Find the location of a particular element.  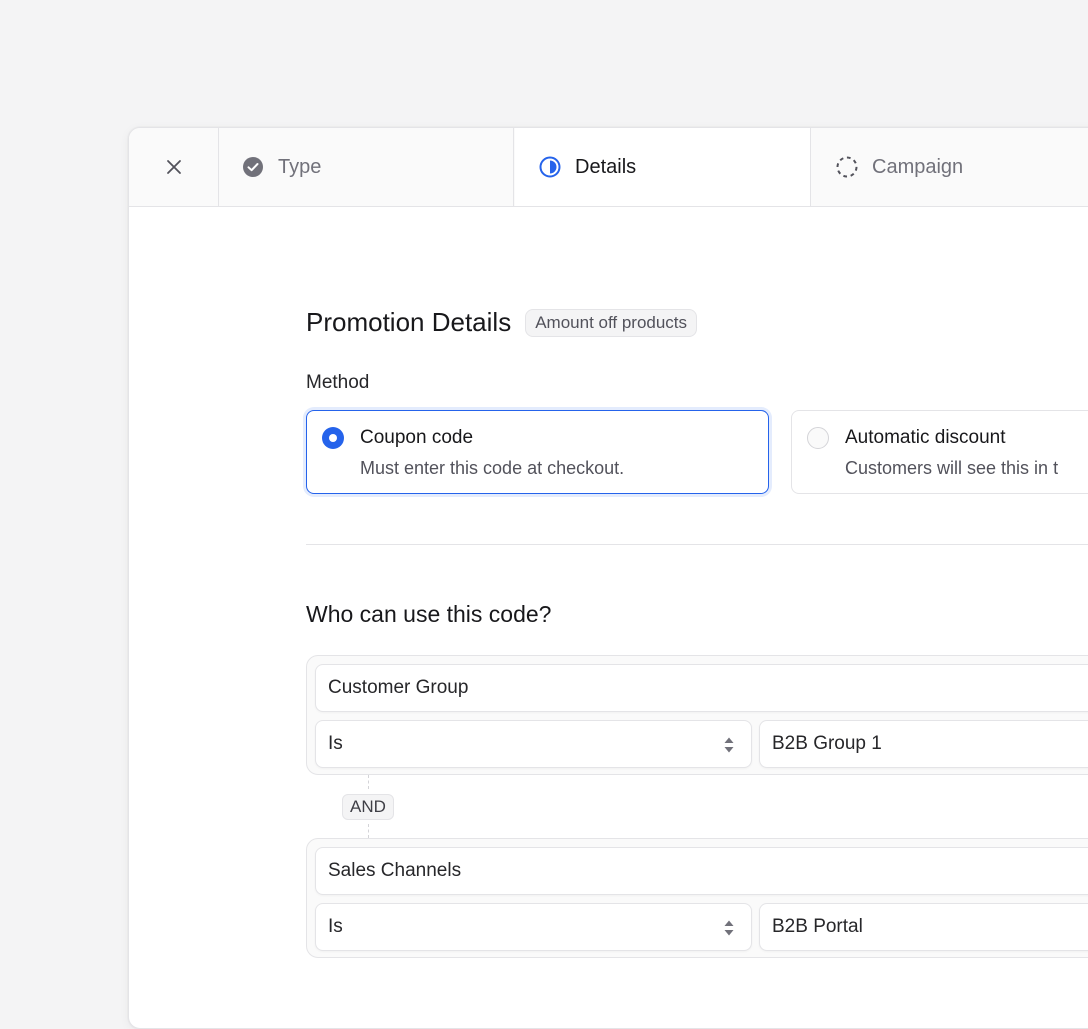

page-title: Promotion Details is located at coordinates (409, 322).